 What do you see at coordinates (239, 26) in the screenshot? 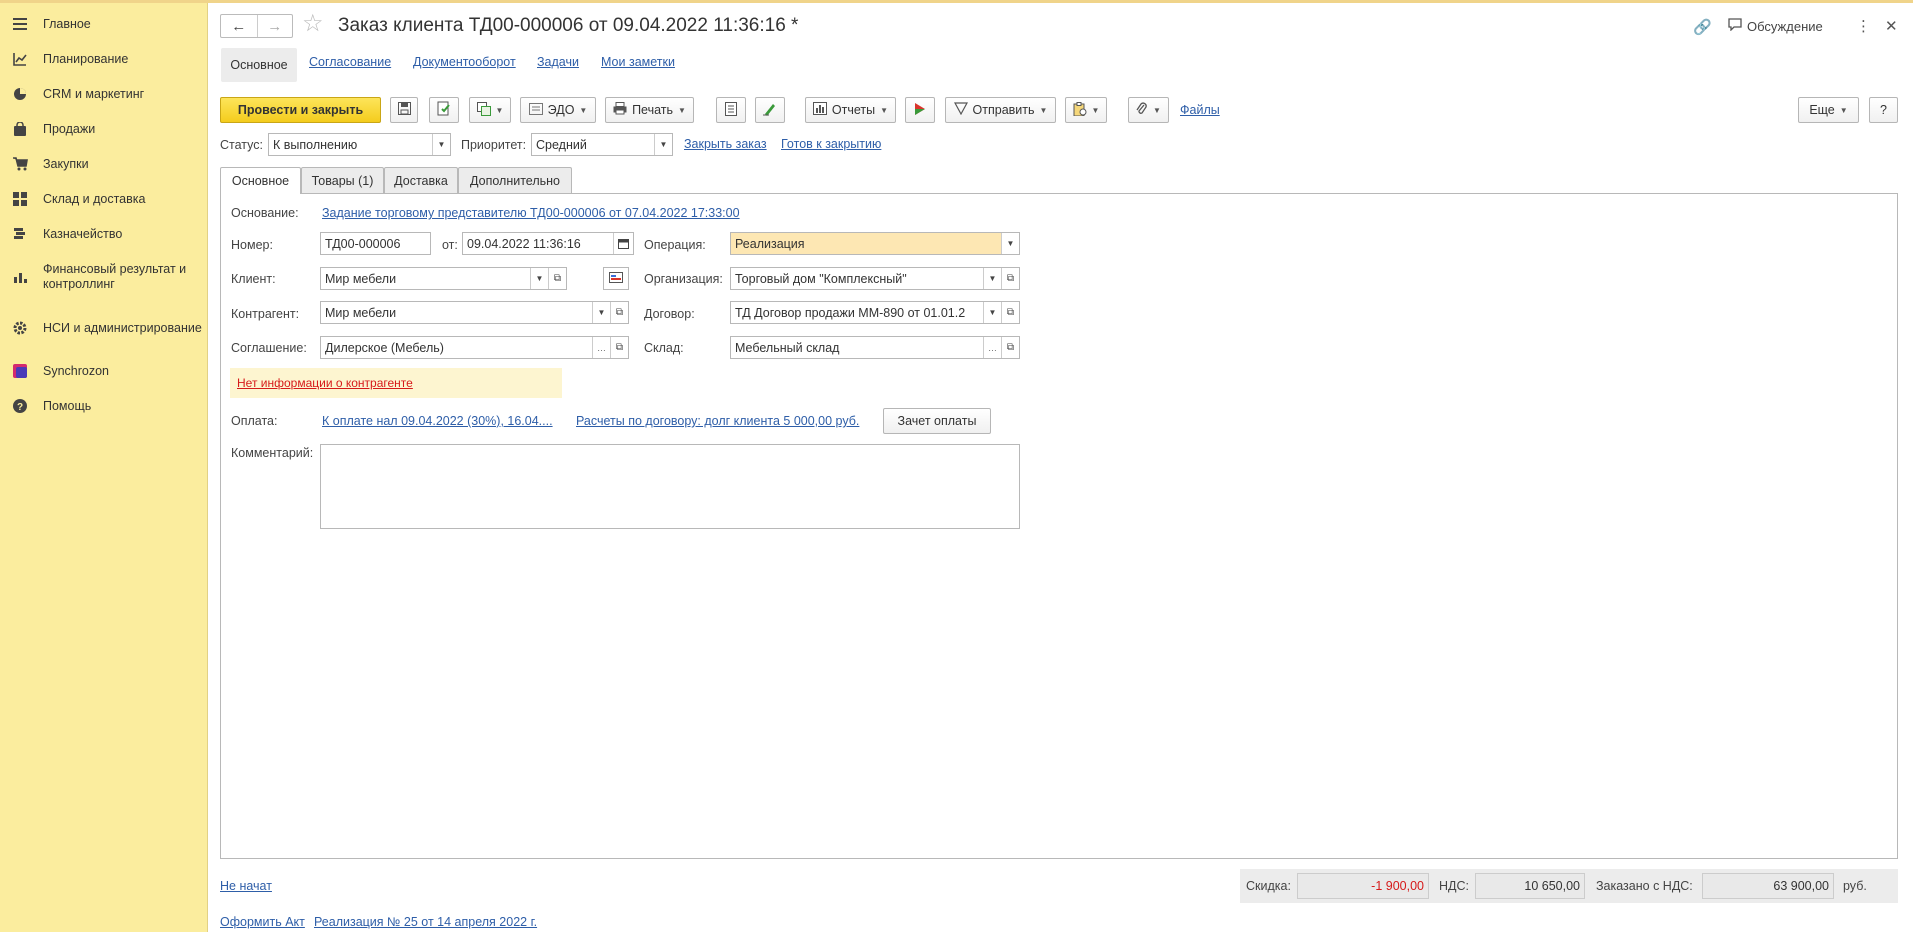
I see `back-arrow-icon: ←` at bounding box center [239, 26].